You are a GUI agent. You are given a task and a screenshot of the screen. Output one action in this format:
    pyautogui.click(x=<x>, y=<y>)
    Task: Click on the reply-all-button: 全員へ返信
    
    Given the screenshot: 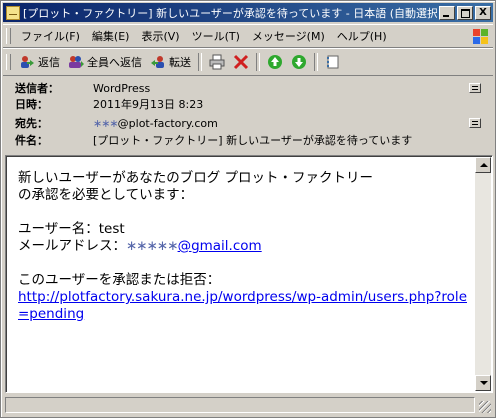 What is the action you would take?
    pyautogui.click(x=105, y=62)
    